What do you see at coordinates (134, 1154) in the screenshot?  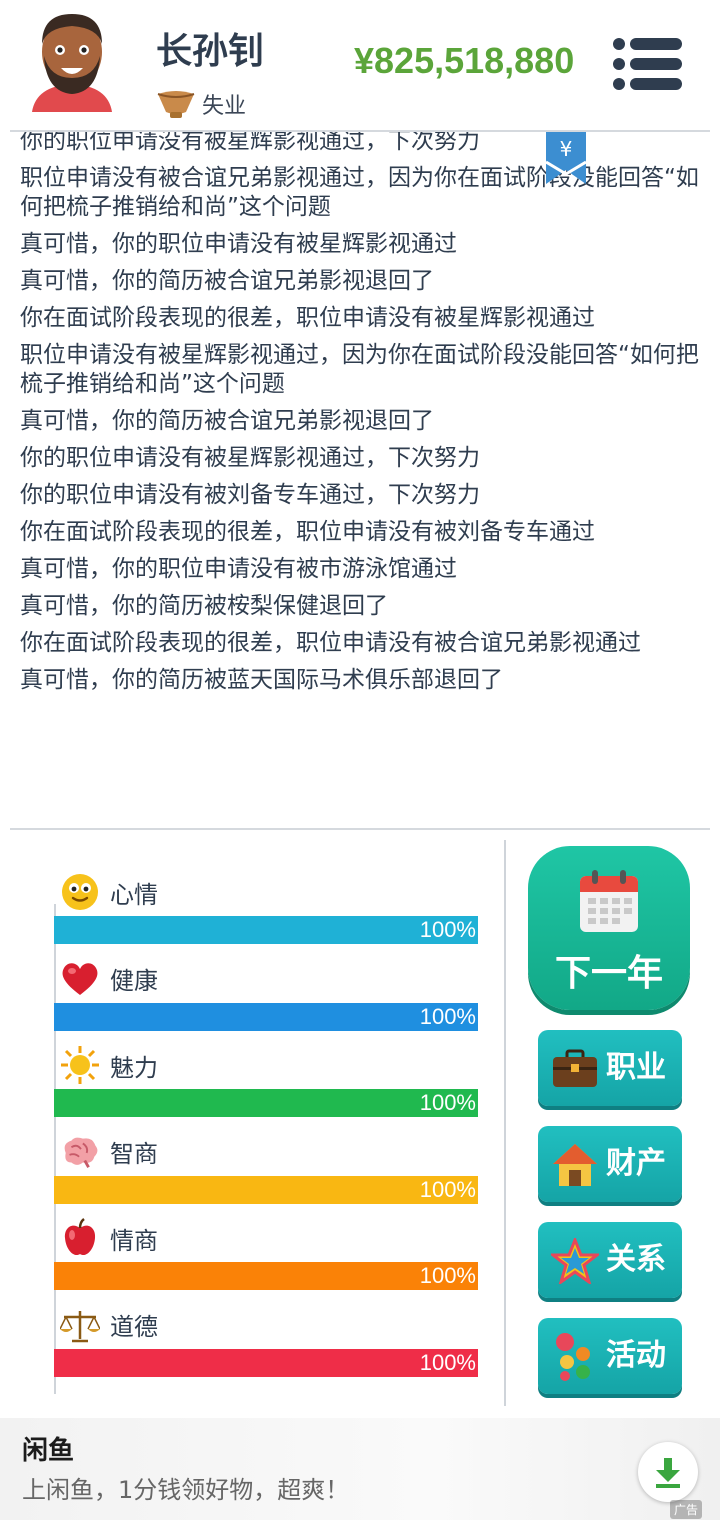 I see `stat-label: 智商` at bounding box center [134, 1154].